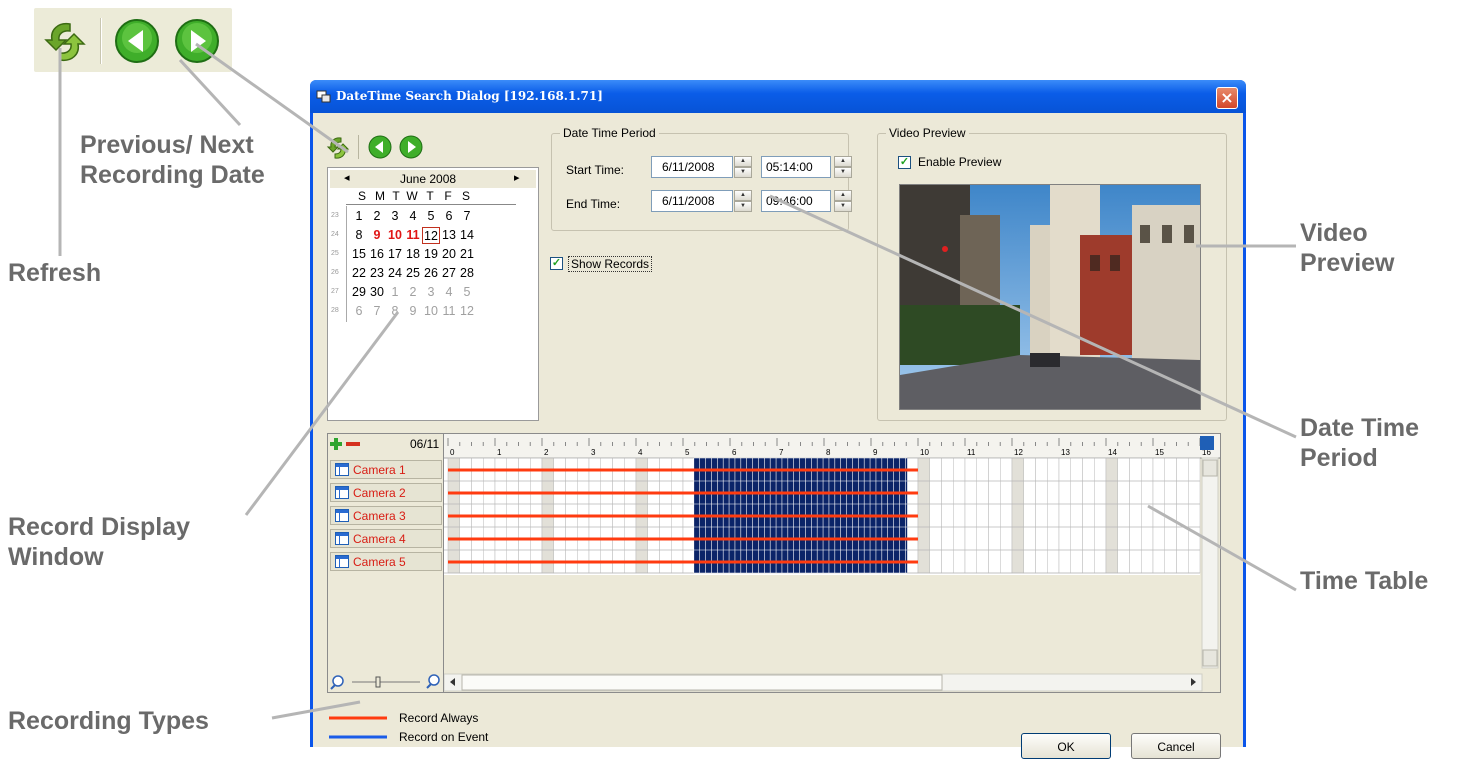 This screenshot has width=1483, height=759. I want to click on time-table-leader, so click(1222, 548).